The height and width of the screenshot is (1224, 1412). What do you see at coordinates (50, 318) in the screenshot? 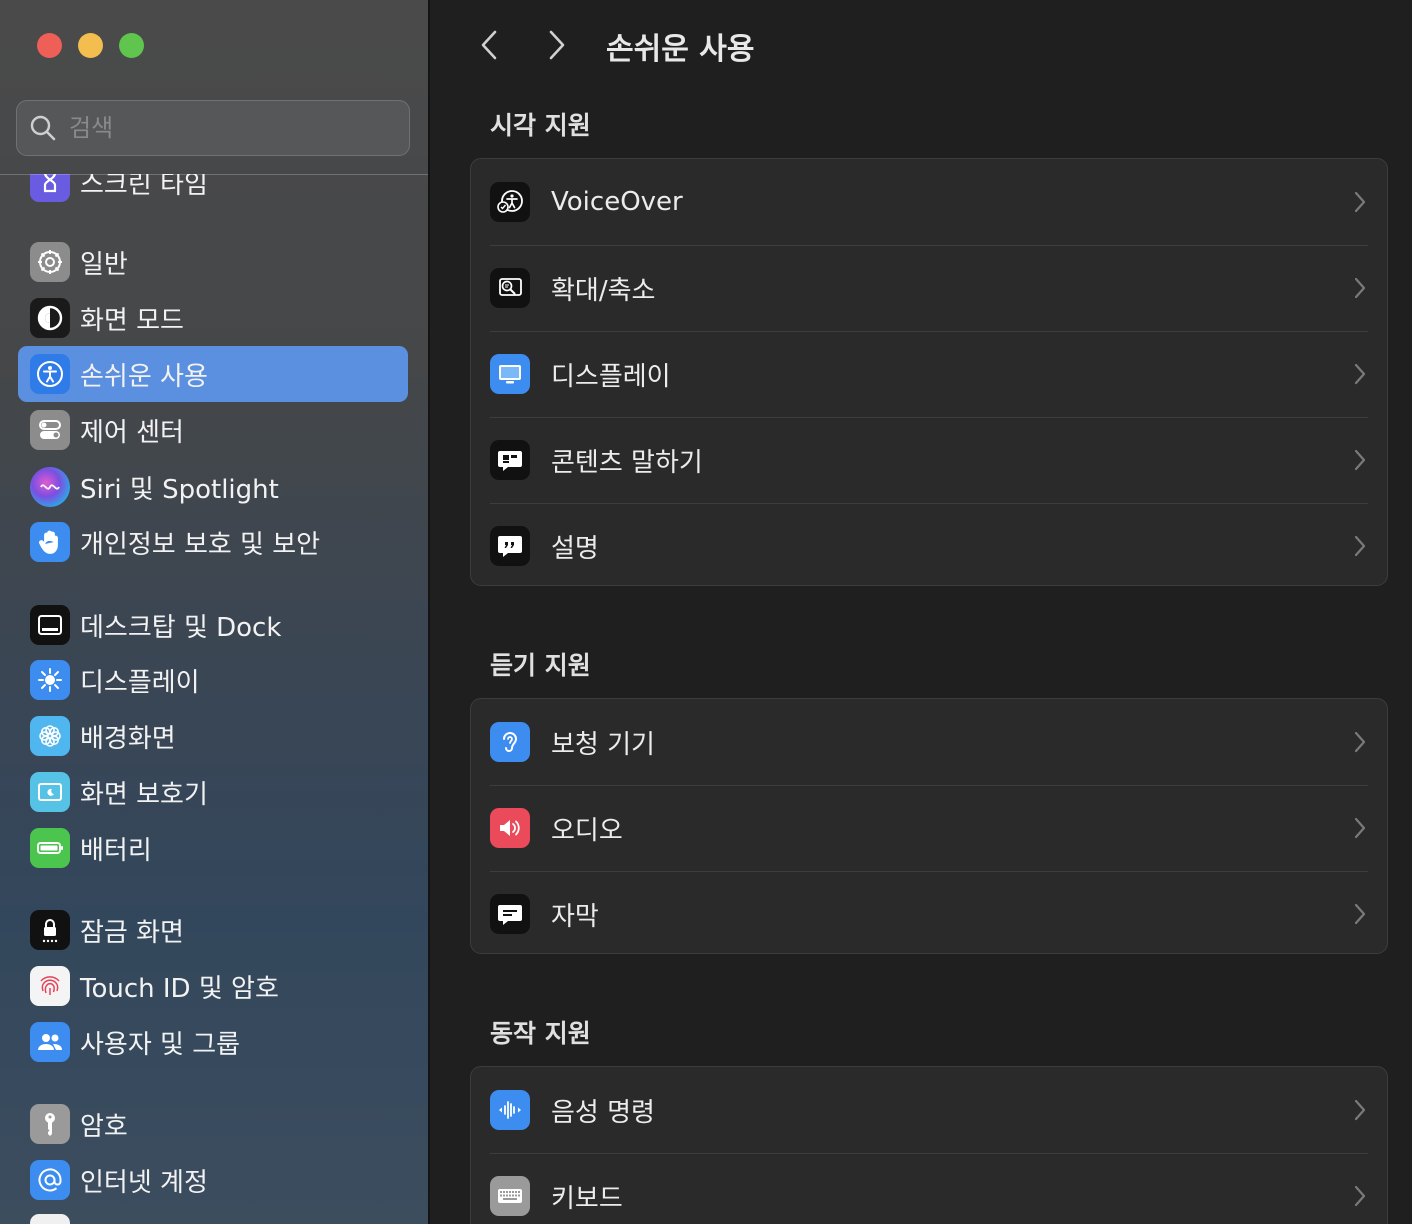
I see `appearance-icon` at bounding box center [50, 318].